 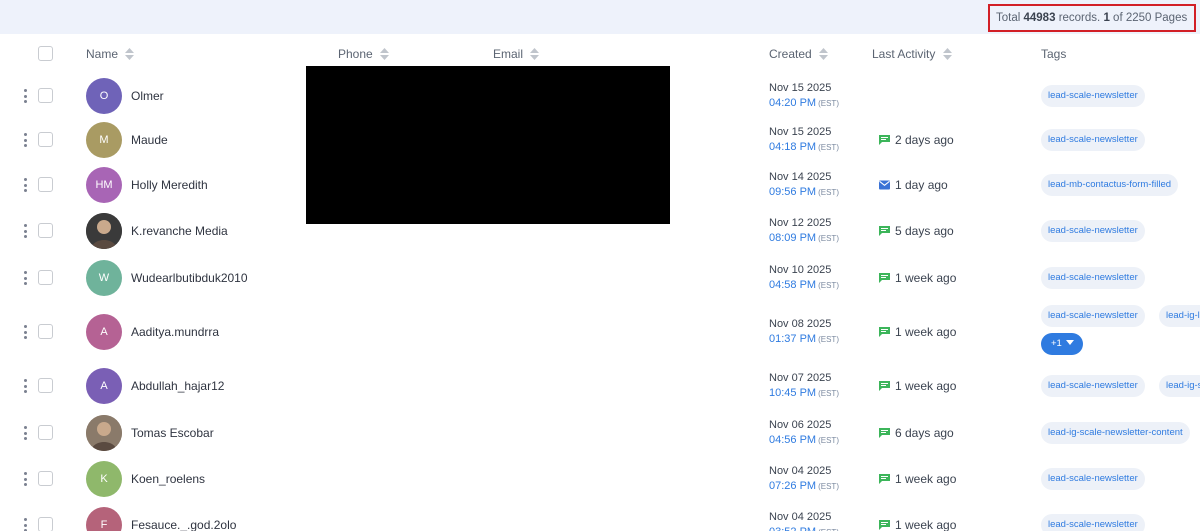 I want to click on created-date: Nov 06 2025, so click(x=800, y=425).